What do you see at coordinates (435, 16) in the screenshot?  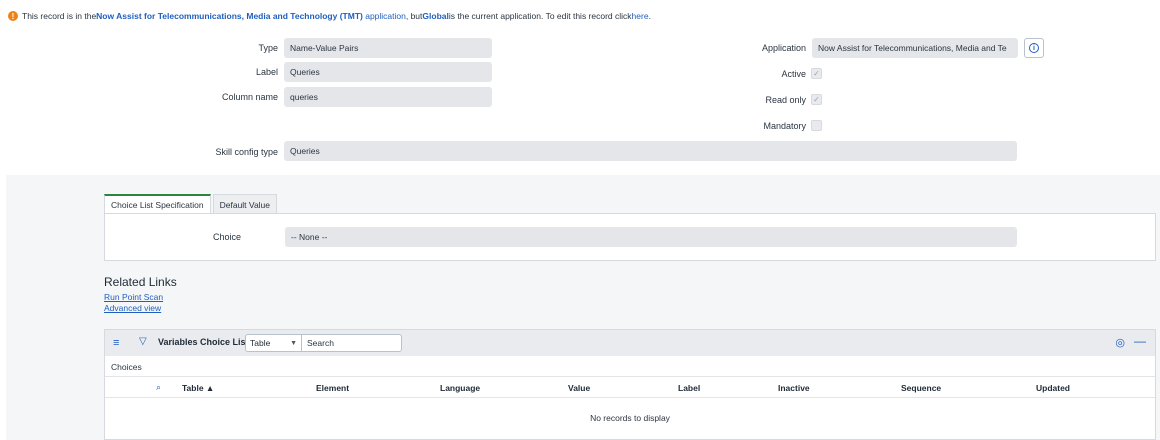 I see `banner-global-link: Global` at bounding box center [435, 16].